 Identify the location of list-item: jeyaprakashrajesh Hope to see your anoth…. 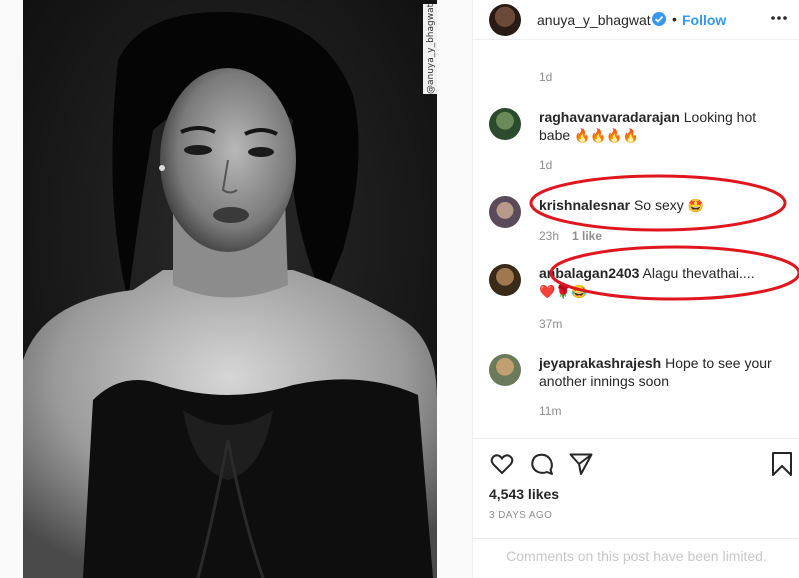
(659, 372).